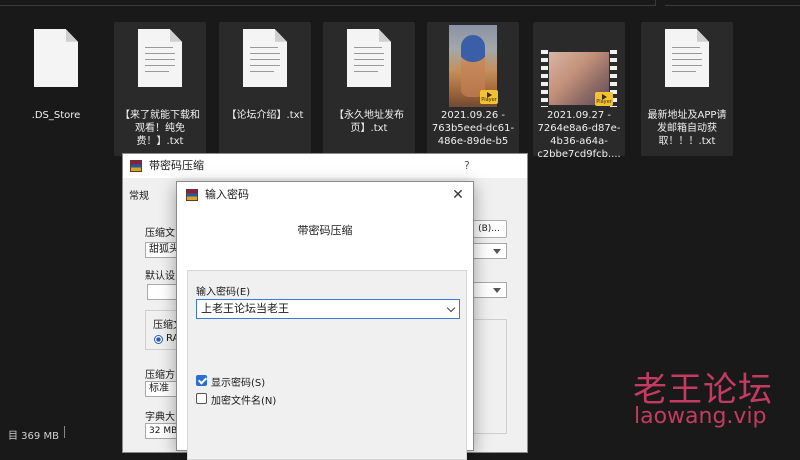 The height and width of the screenshot is (460, 800). What do you see at coordinates (56, 89) in the screenshot?
I see `file-item-ds-store: .DS_Store` at bounding box center [56, 89].